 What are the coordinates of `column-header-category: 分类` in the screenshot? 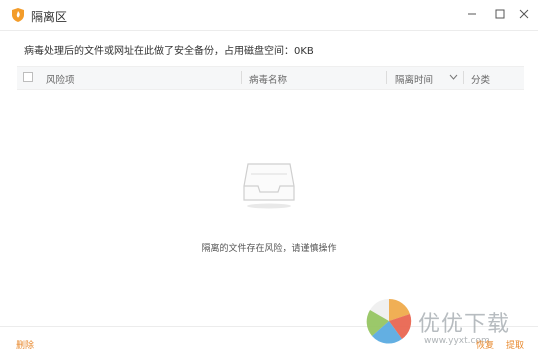 It's located at (480, 79).